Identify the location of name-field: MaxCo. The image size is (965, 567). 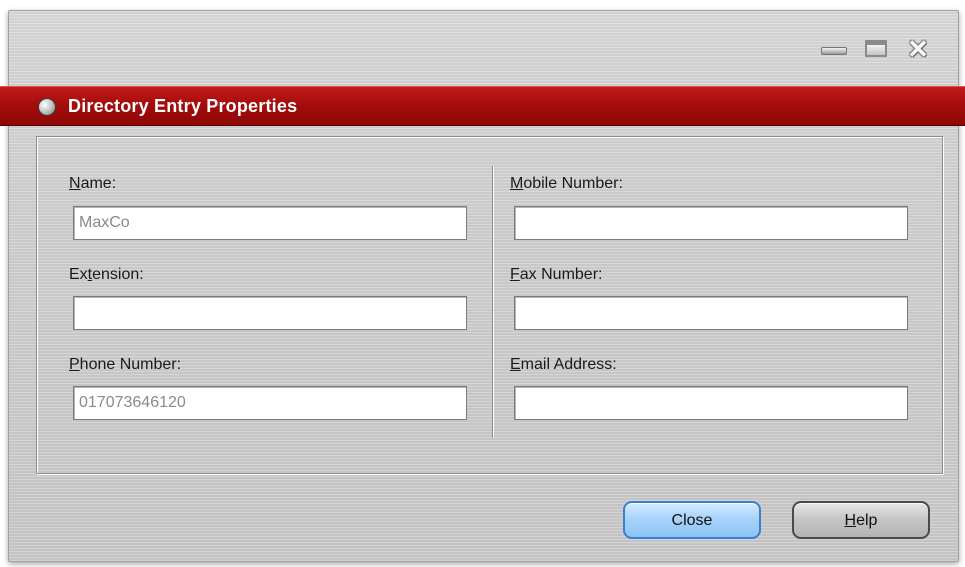
(270, 223).